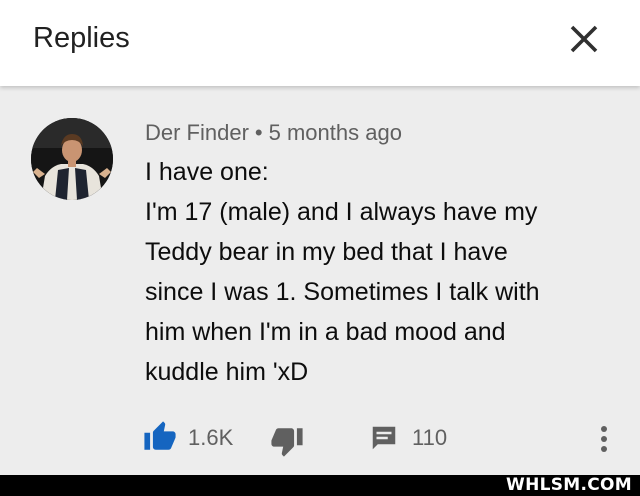 The image size is (640, 496). What do you see at coordinates (207, 172) in the screenshot?
I see `comment-line: I have one:` at bounding box center [207, 172].